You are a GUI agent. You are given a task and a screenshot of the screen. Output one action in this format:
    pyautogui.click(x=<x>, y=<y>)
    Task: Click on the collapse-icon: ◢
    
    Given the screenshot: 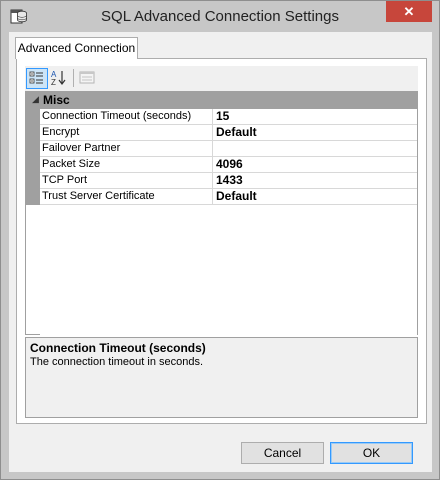 What is the action you would take?
    pyautogui.click(x=35, y=99)
    